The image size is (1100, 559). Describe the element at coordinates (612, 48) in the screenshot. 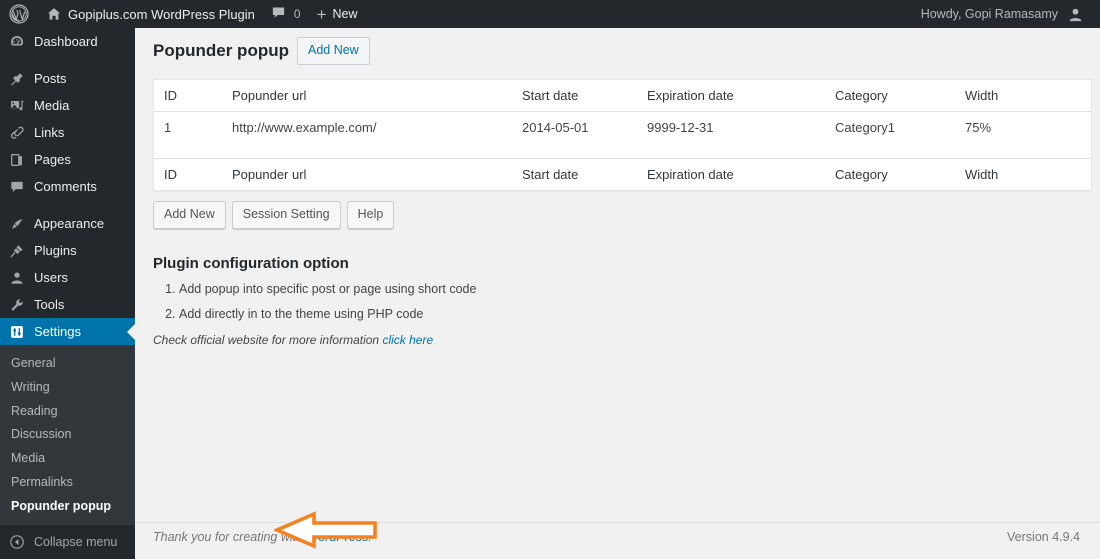

I see `page-header: Popunder popup Add New` at that location.